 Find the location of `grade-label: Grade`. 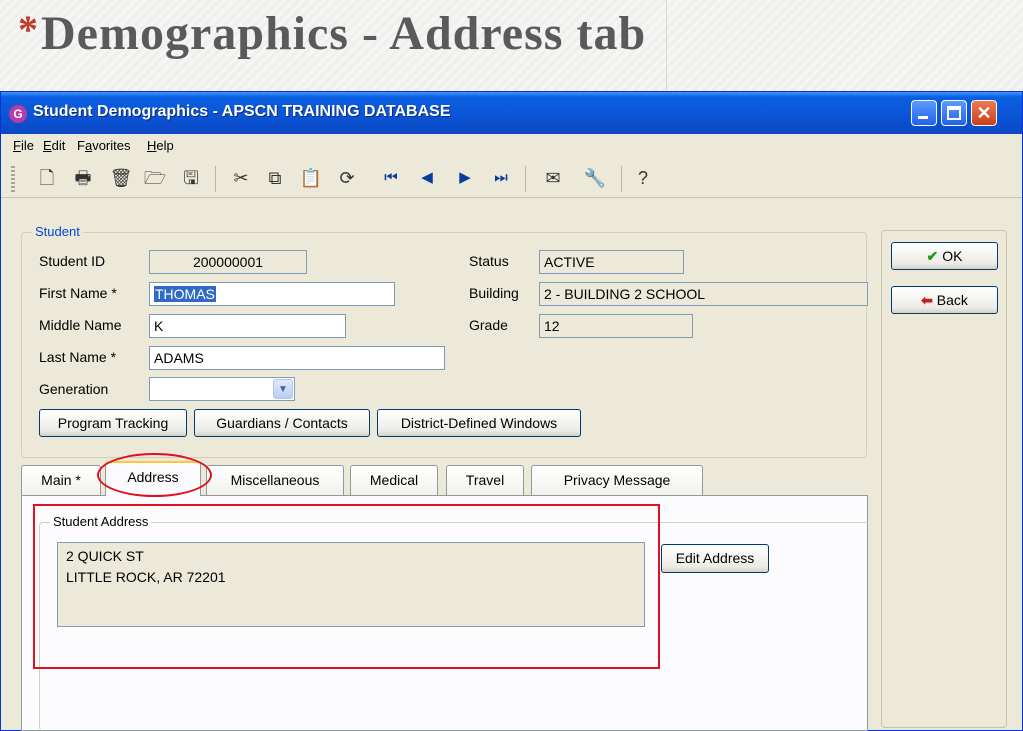

grade-label: Grade is located at coordinates (488, 325).